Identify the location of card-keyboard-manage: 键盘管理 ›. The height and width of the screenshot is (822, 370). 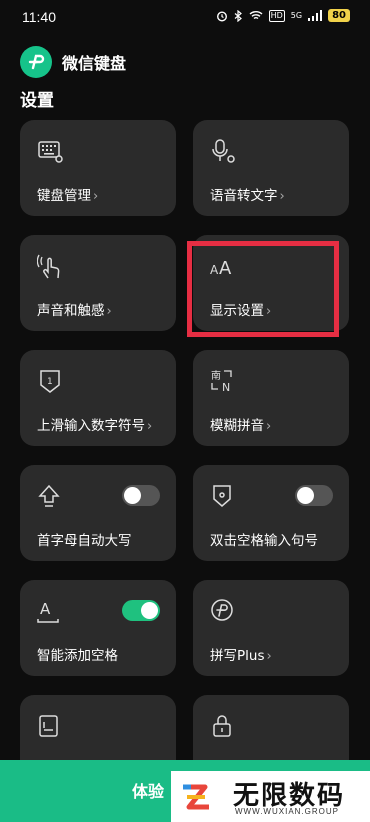
(98, 168).